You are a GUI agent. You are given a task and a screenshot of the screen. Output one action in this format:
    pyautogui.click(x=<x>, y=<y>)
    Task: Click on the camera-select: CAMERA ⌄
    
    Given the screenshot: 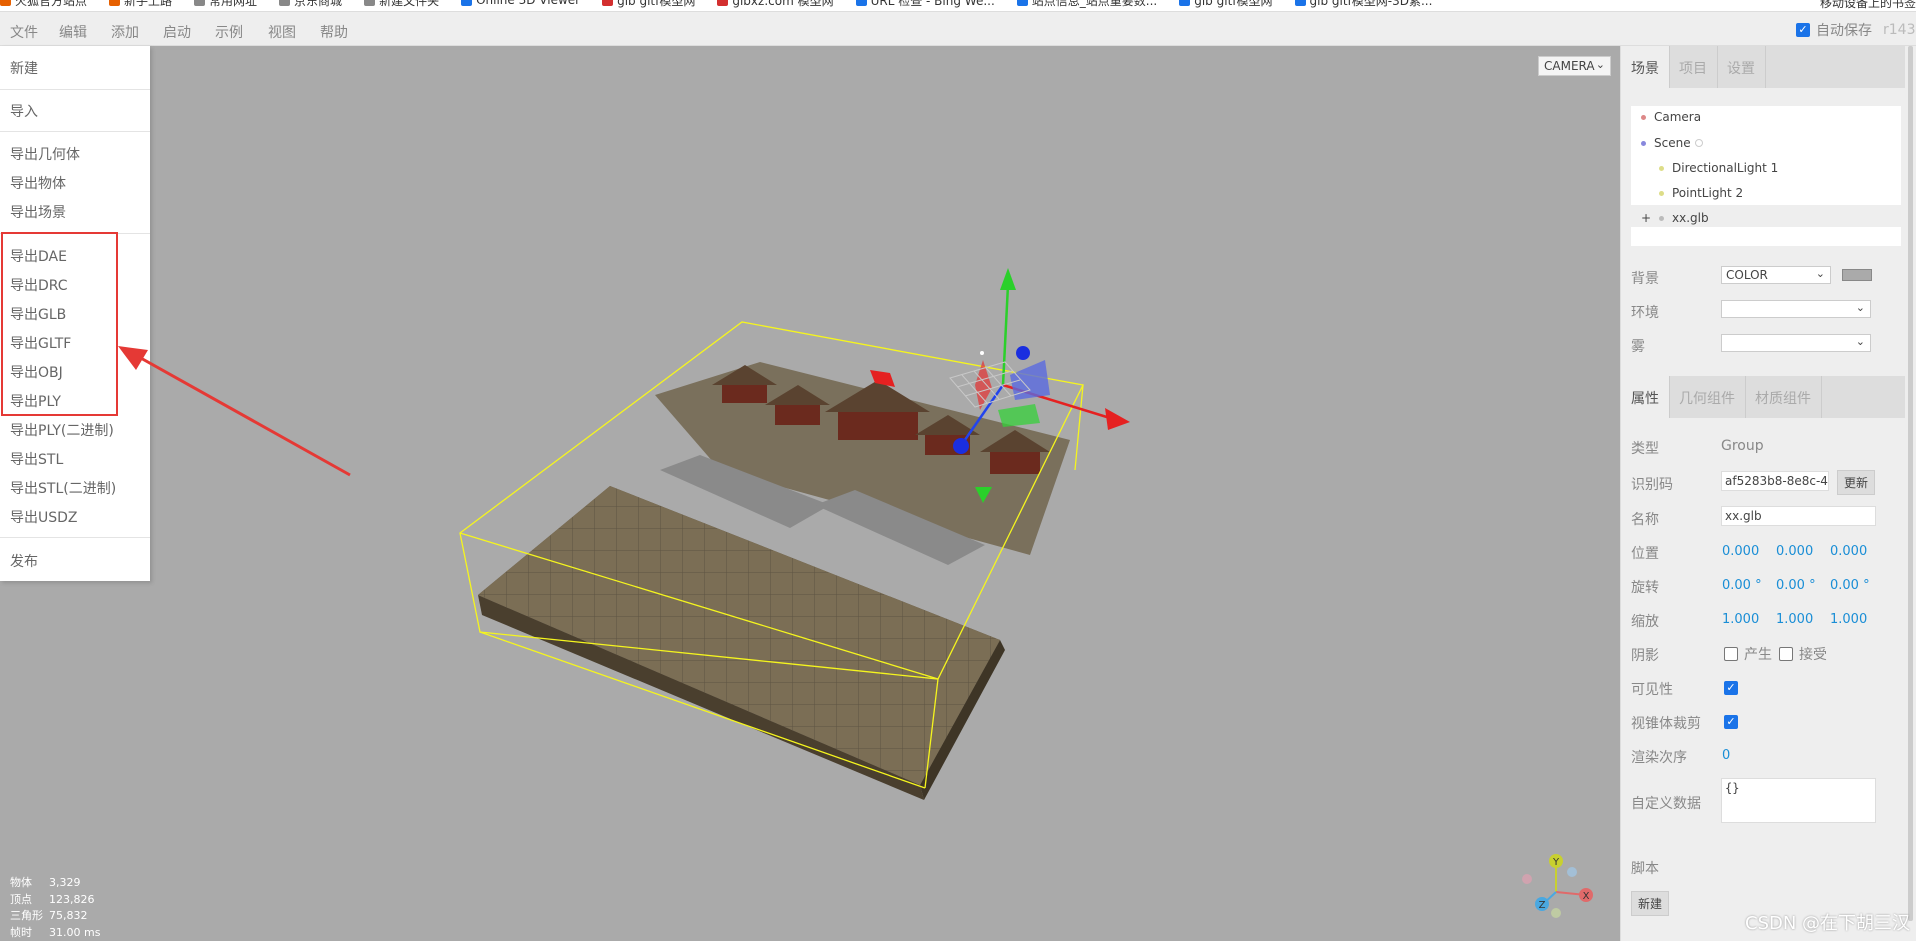 What is the action you would take?
    pyautogui.click(x=1574, y=66)
    